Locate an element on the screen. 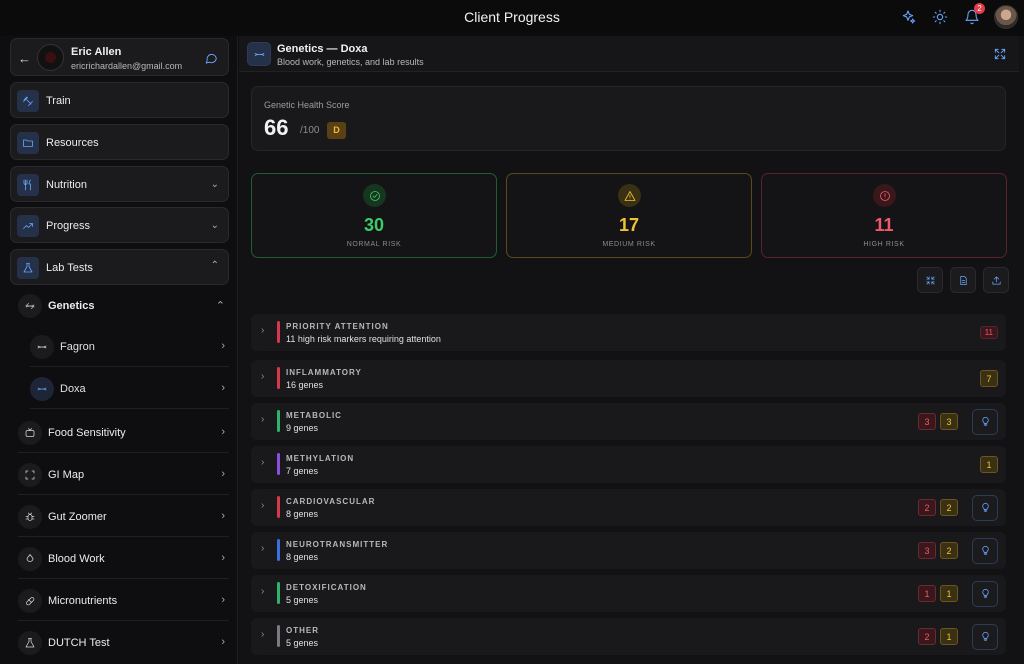 This screenshot has width=1024, height=664. sun-icon is located at coordinates (940, 17).